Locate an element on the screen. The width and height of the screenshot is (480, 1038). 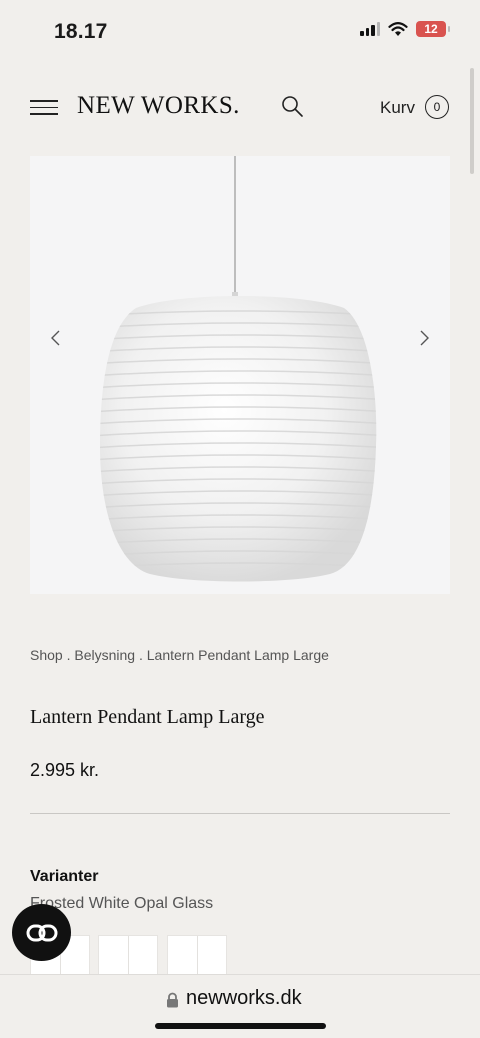
breadcrumb-item-shop: Shop is located at coordinates (46, 655).